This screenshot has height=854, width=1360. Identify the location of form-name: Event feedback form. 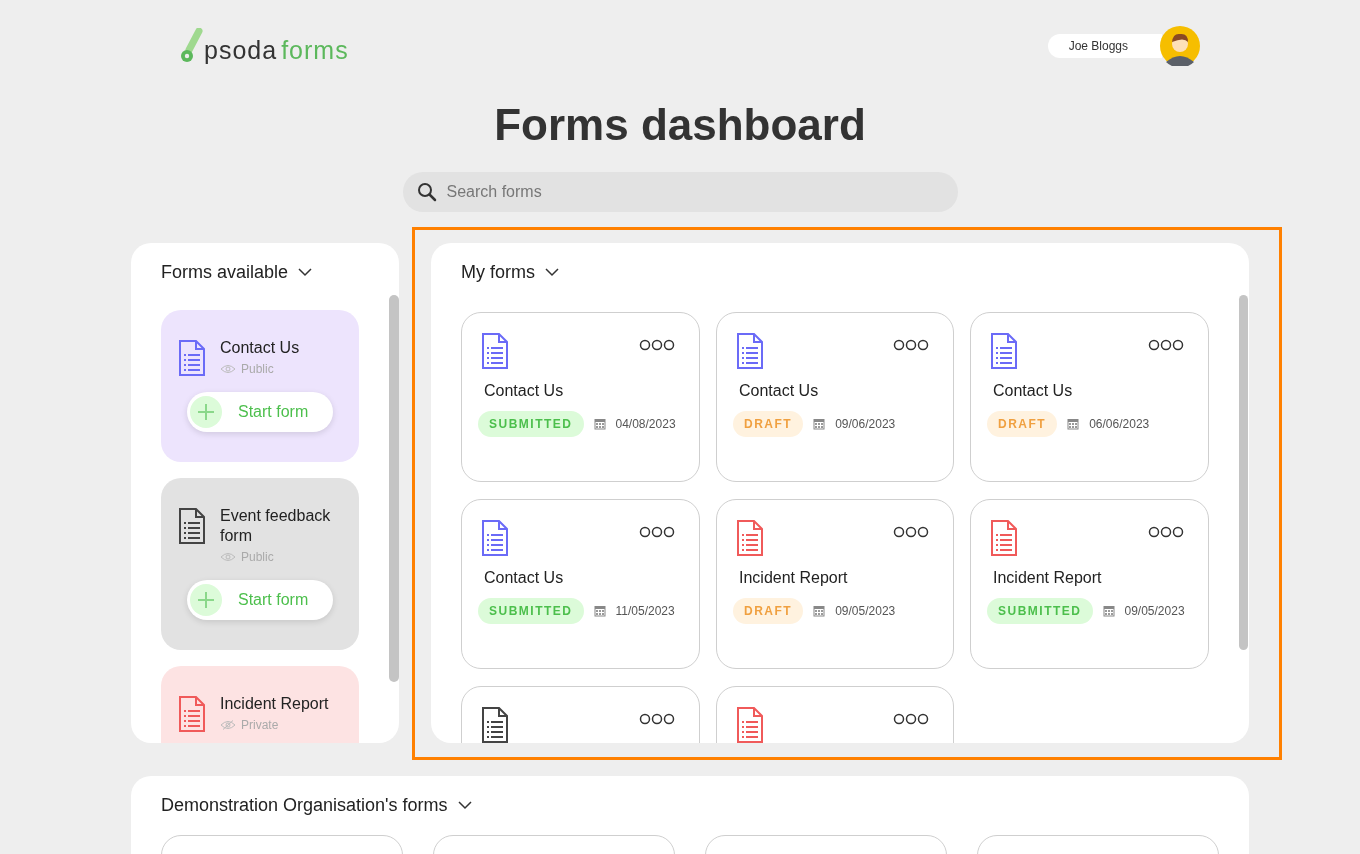
(276, 526).